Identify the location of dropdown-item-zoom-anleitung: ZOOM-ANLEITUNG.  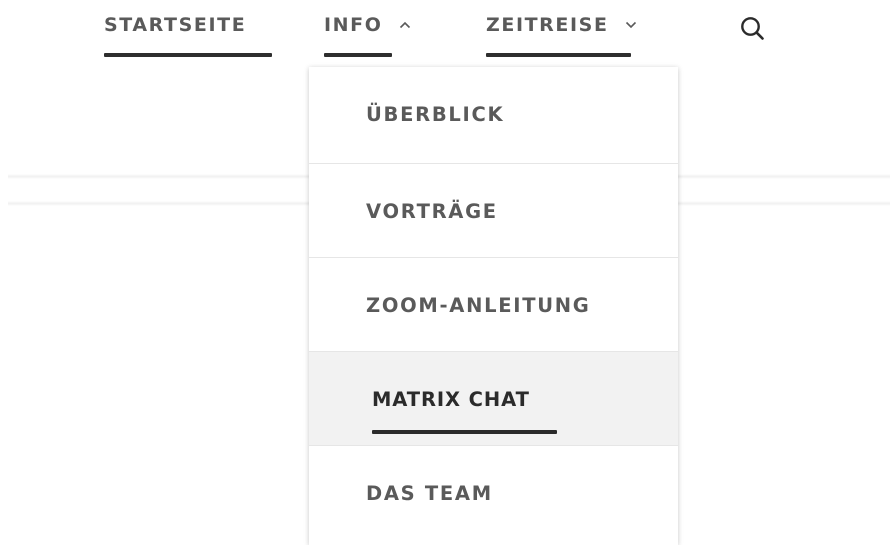
(493, 304).